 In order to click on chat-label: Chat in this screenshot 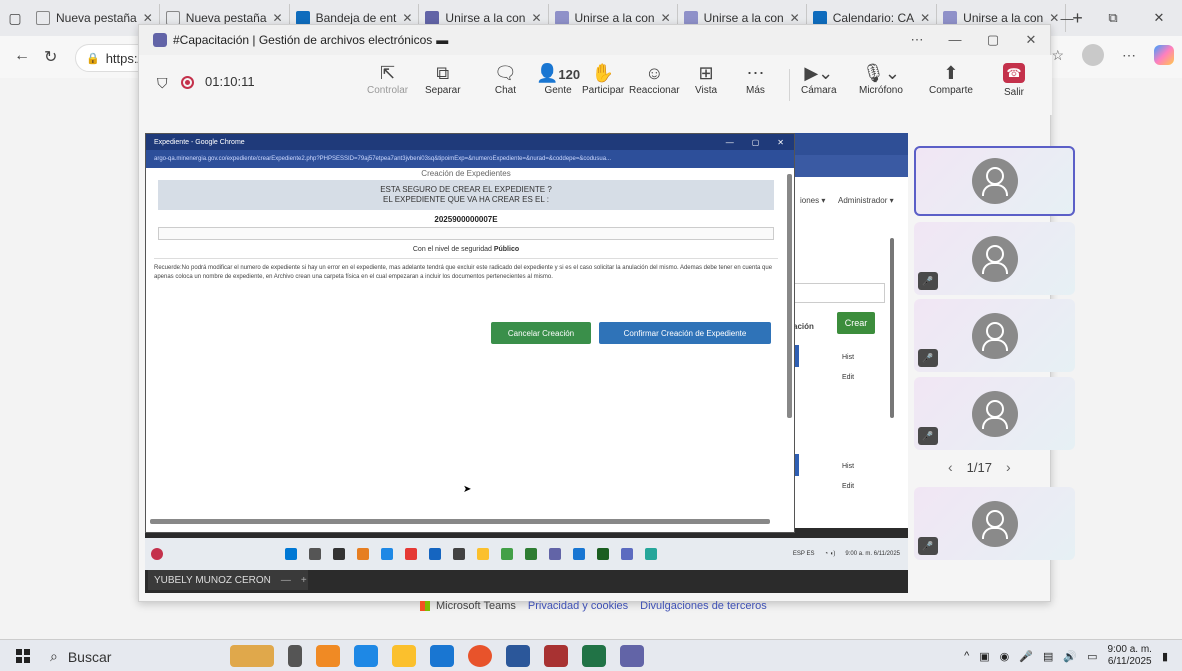, I will do `click(505, 90)`.